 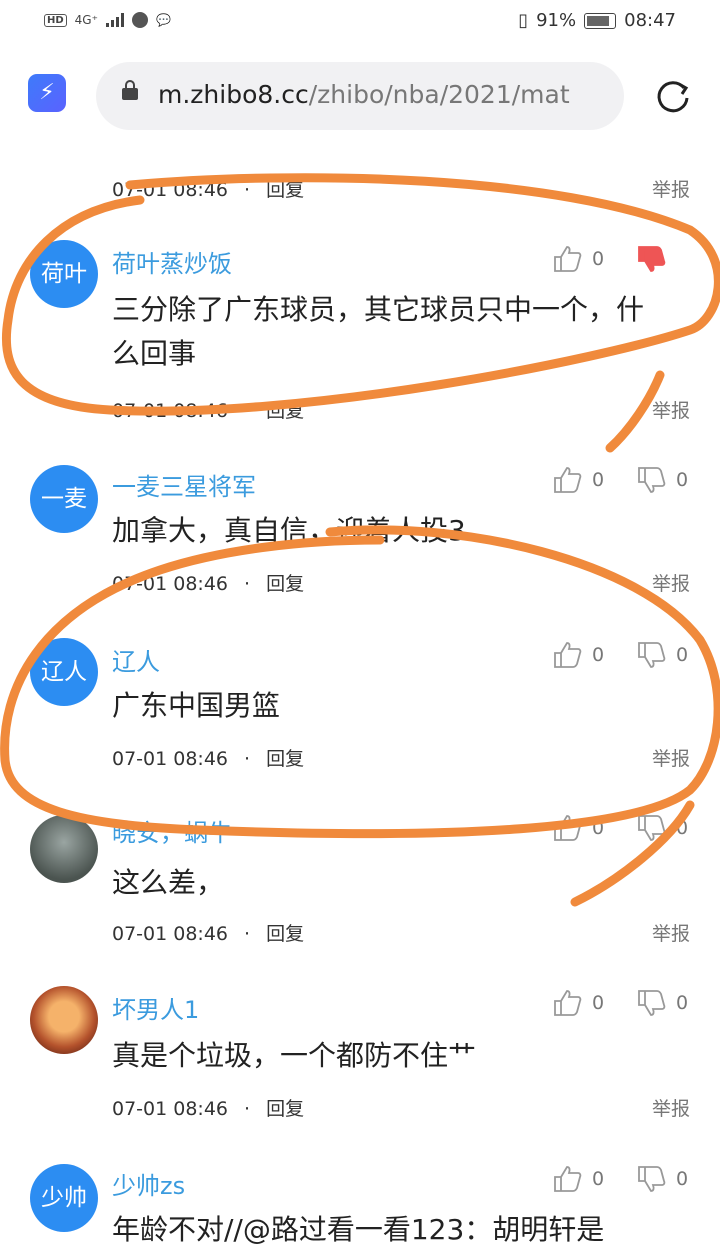 I want to click on chat-icon: 💬, so click(x=163, y=20).